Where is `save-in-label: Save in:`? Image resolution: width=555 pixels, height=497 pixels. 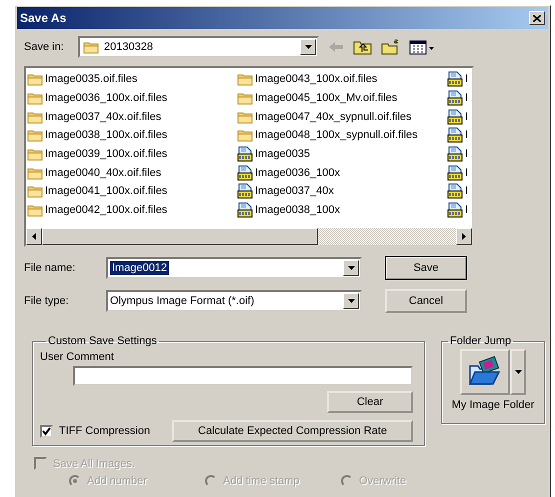 save-in-label: Save in: is located at coordinates (44, 47).